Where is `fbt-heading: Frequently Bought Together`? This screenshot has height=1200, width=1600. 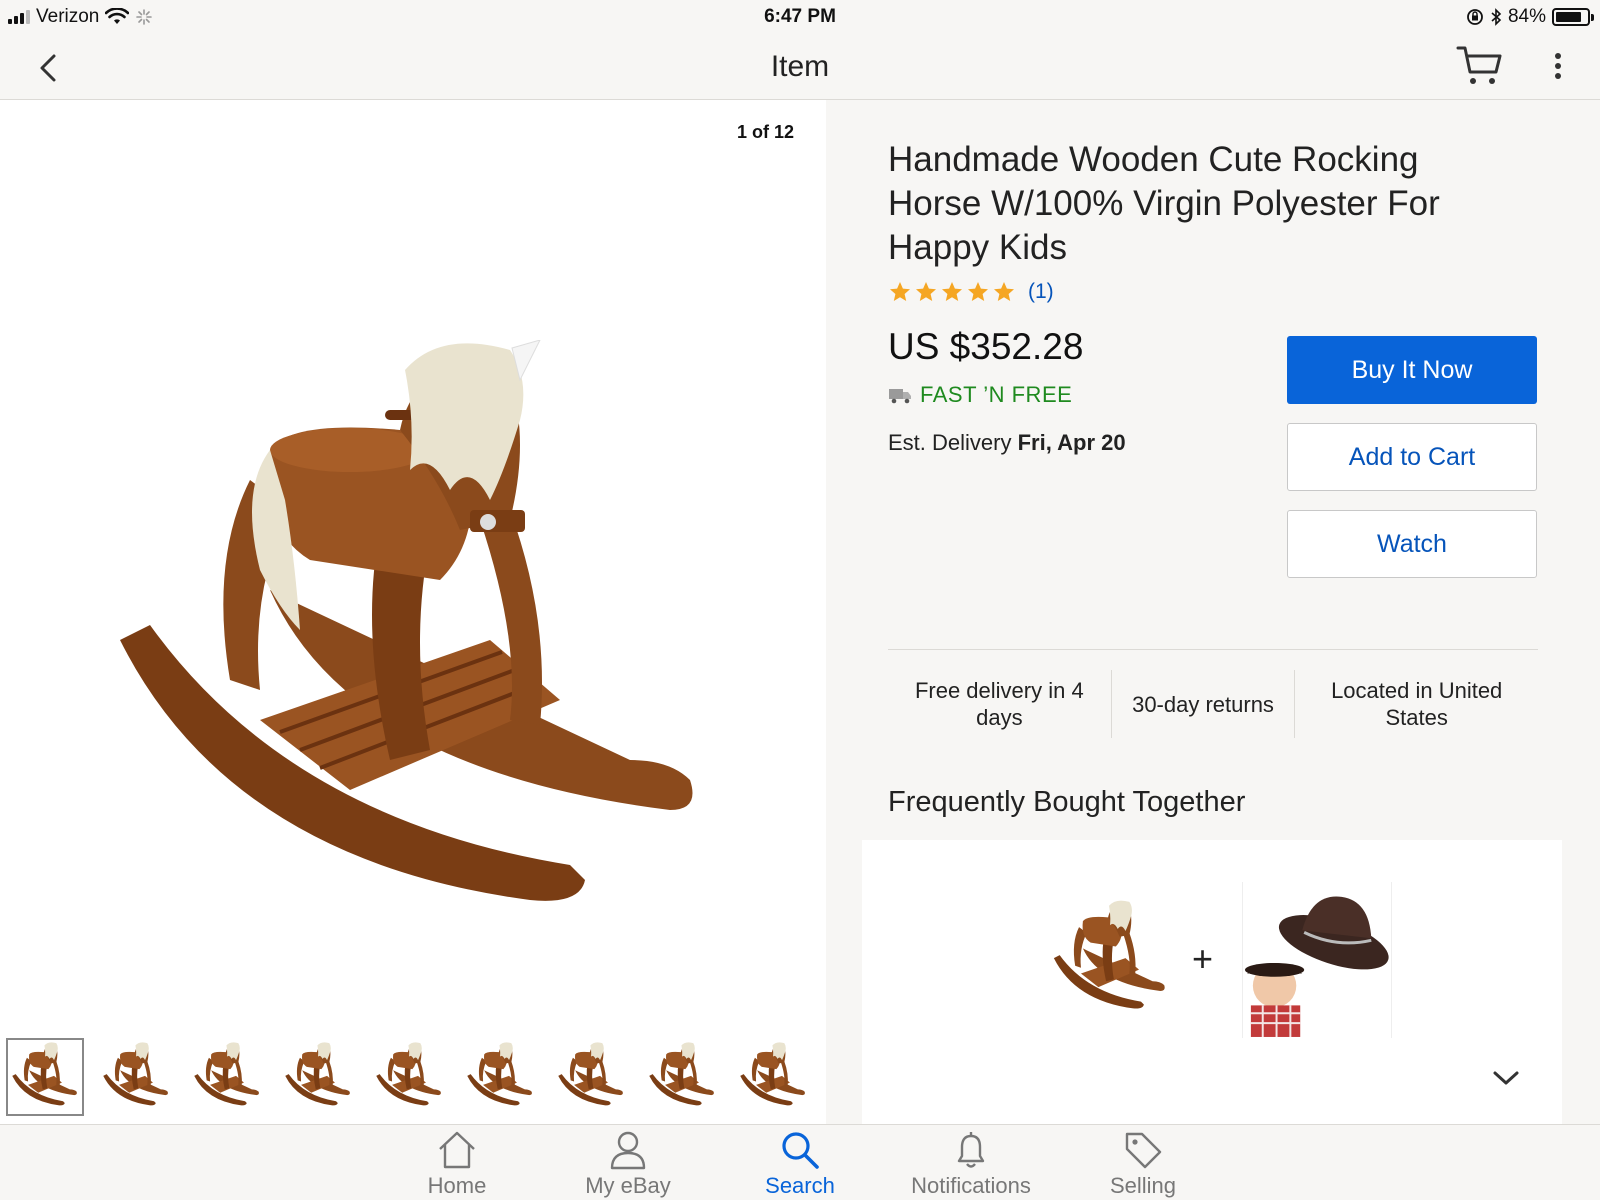 fbt-heading: Frequently Bought Together is located at coordinates (1067, 802).